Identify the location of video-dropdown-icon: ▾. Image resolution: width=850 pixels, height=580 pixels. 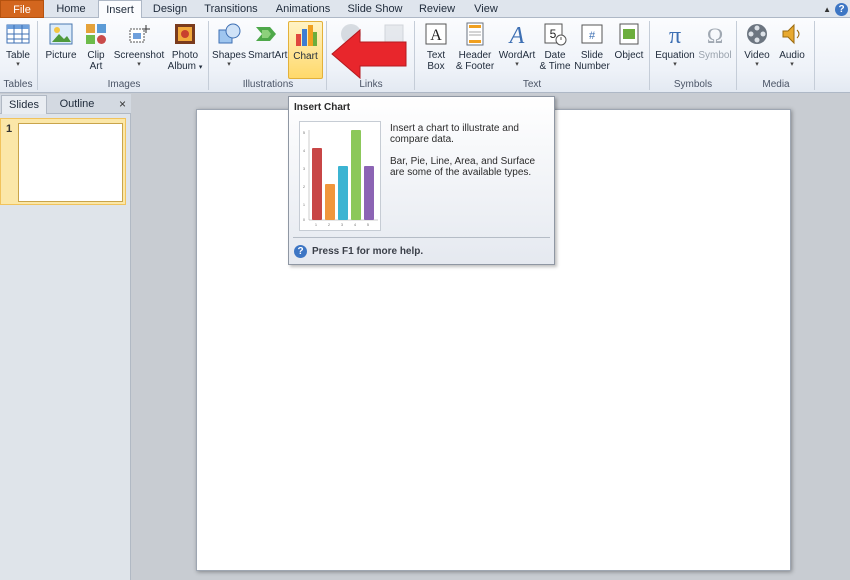
(757, 64).